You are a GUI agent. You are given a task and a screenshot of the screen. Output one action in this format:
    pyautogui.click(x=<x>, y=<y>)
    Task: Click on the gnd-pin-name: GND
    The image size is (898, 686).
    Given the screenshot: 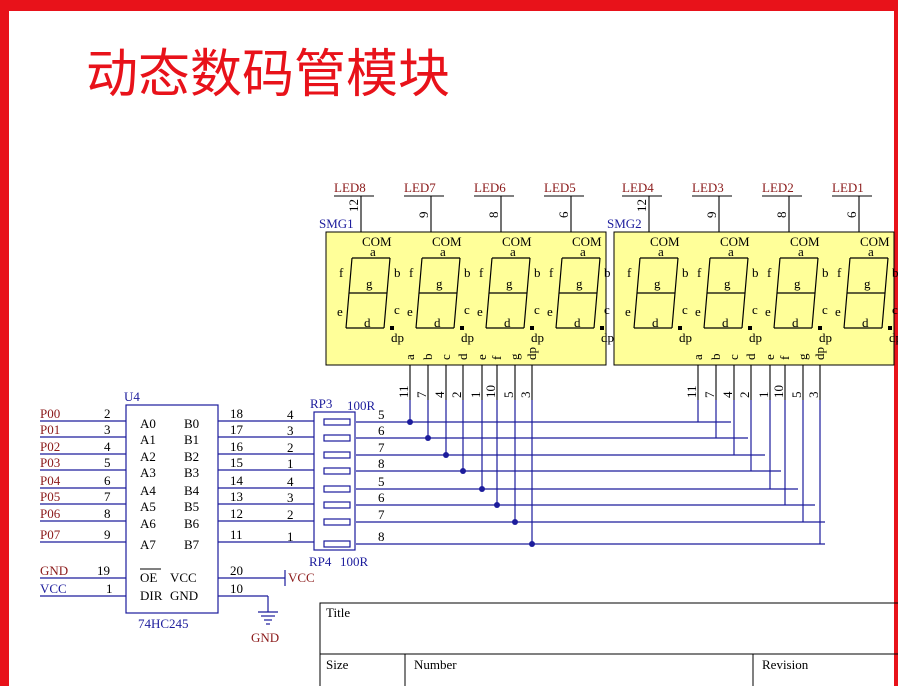 What is the action you would take?
    pyautogui.click(x=184, y=595)
    